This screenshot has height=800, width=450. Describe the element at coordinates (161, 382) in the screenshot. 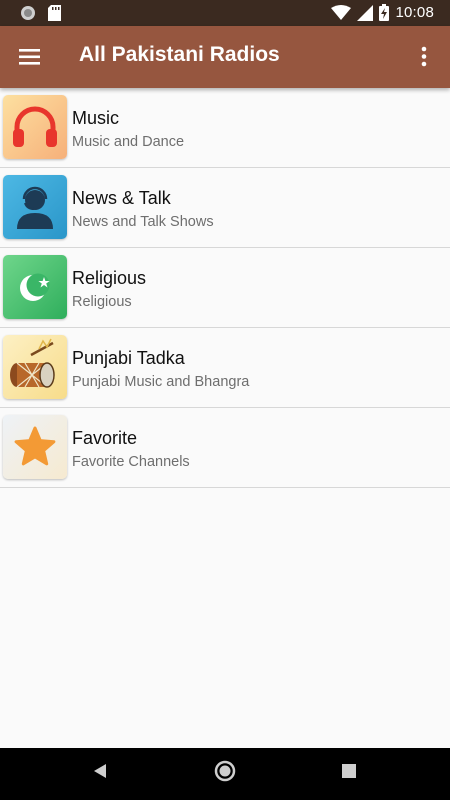

I see `item-subtitle: Punjabi Music and Bhangra` at that location.